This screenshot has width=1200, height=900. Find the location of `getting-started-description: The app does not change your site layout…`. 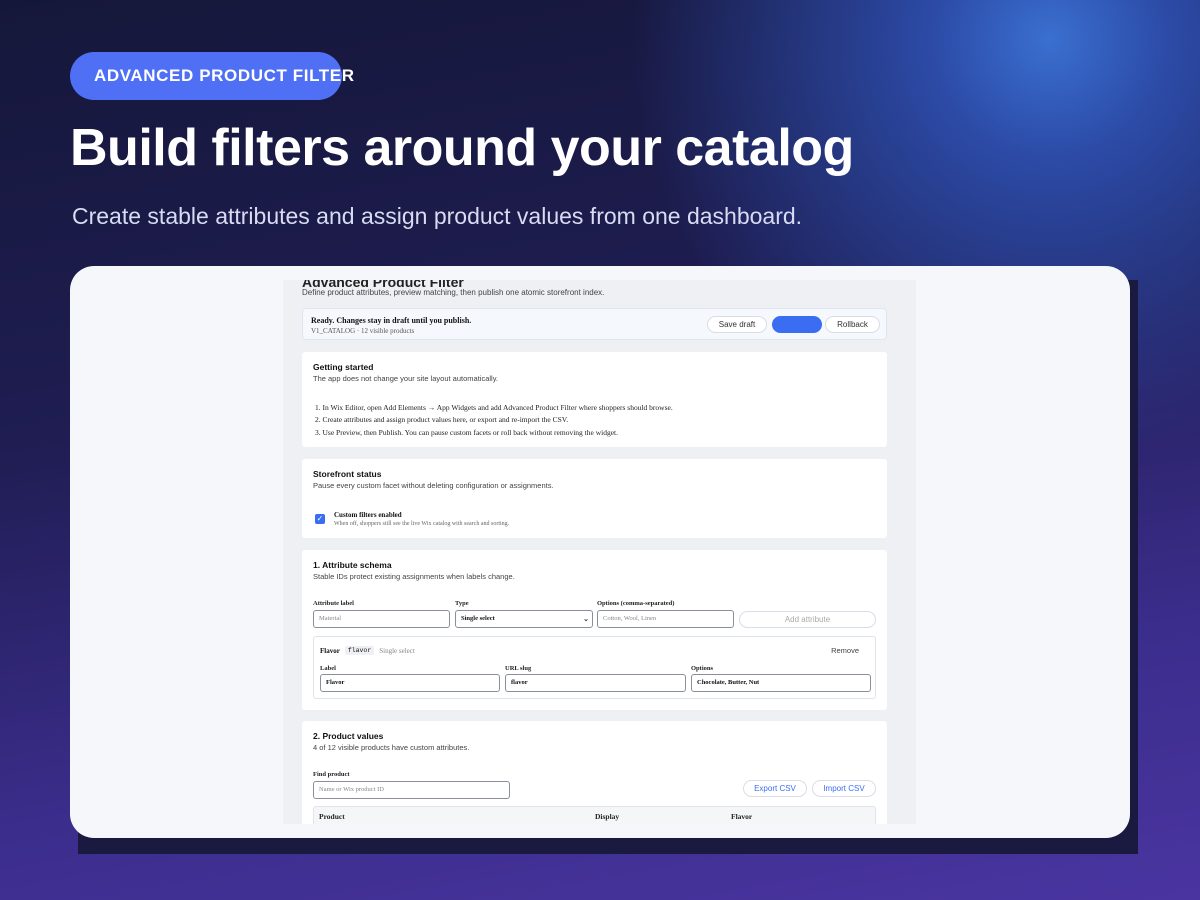

getting-started-description: The app does not change your site layout… is located at coordinates (405, 378).